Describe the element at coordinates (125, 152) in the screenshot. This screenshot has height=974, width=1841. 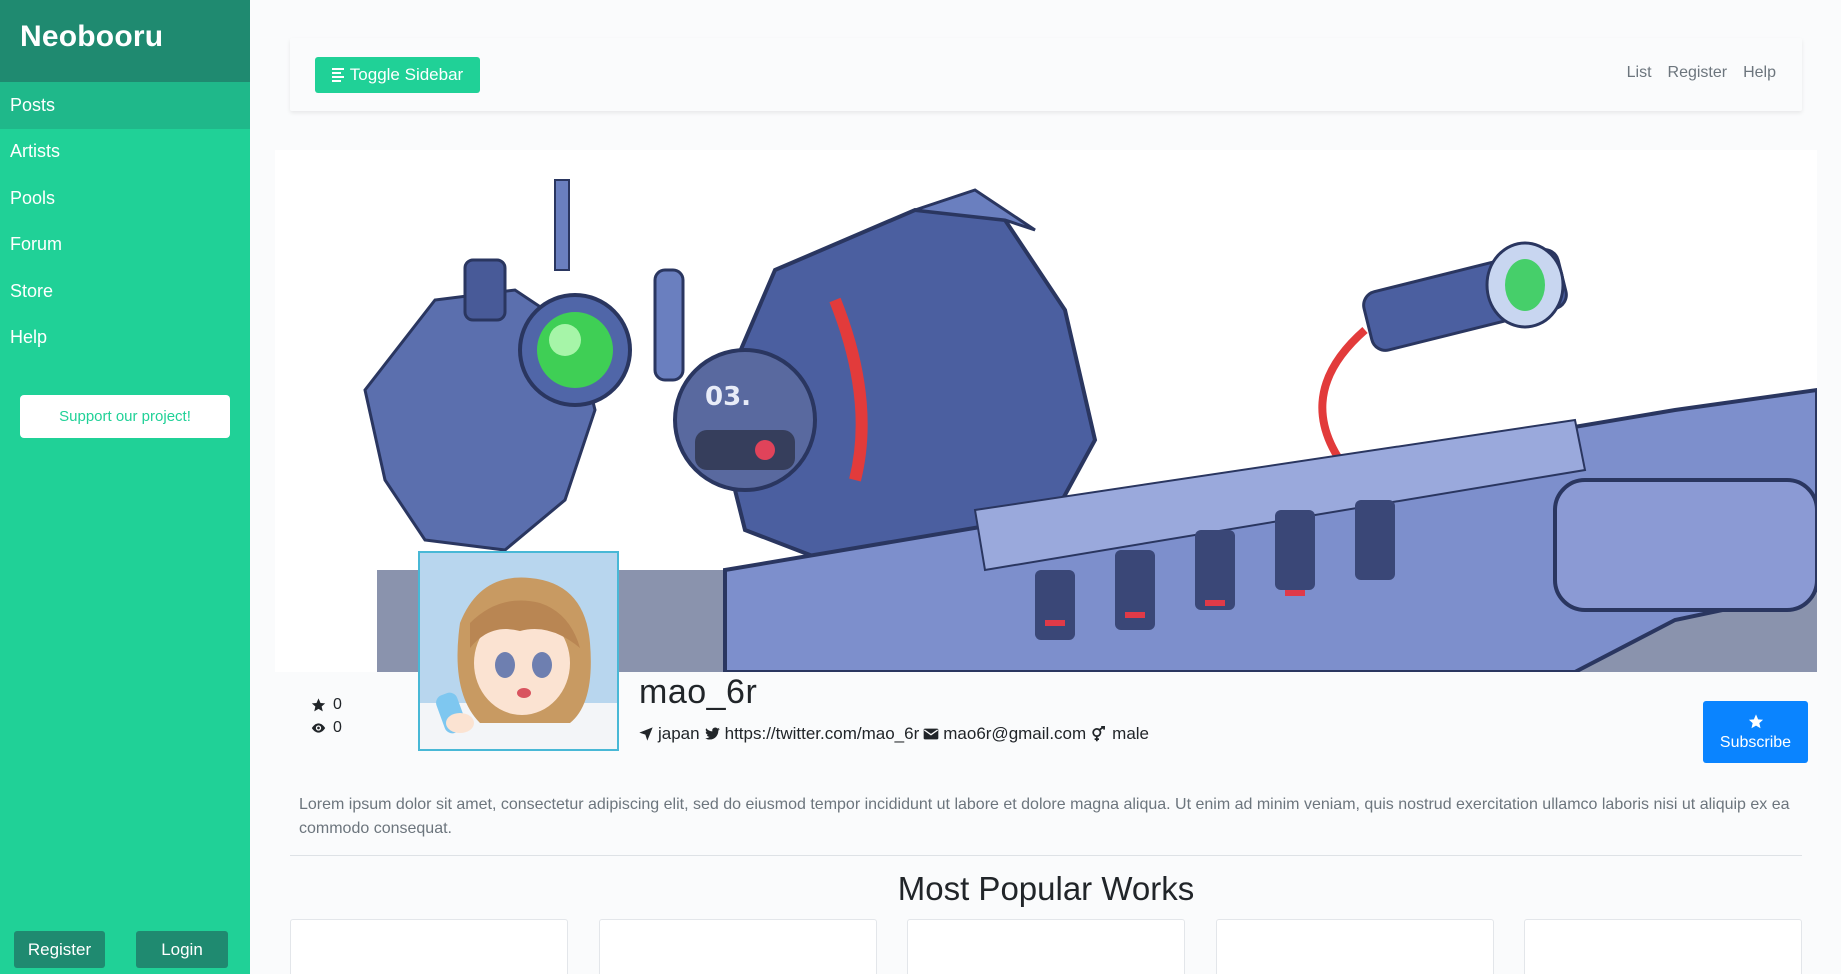
I see `sidebar-item-artists: Artists` at that location.